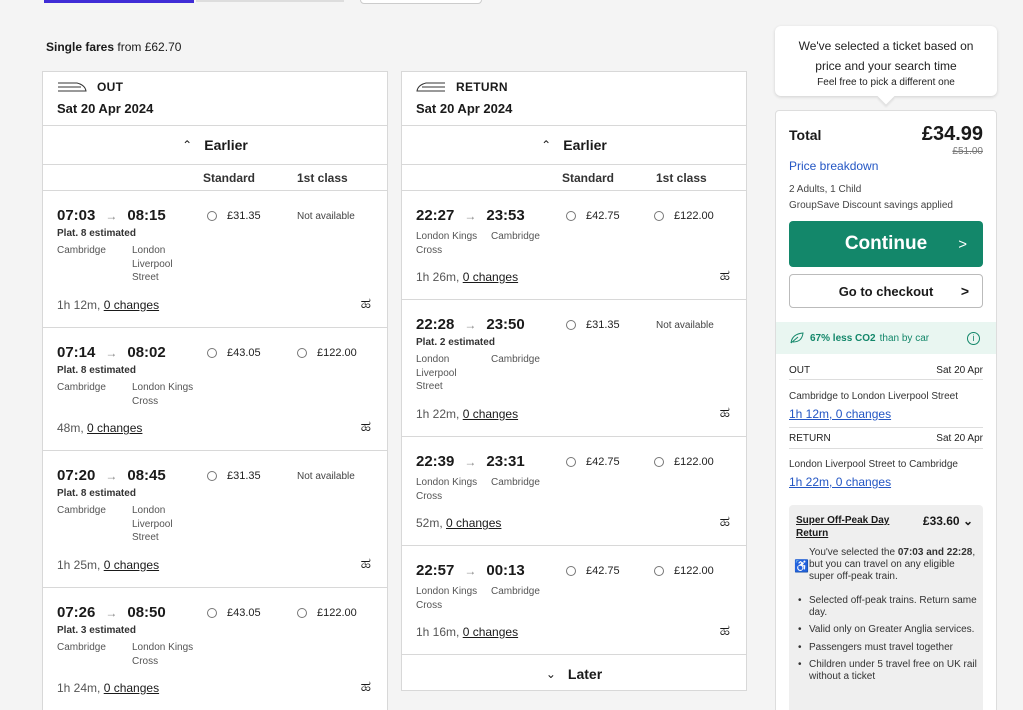  What do you see at coordinates (482, 87) in the screenshot?
I see `return-label: RETURN` at bounding box center [482, 87].